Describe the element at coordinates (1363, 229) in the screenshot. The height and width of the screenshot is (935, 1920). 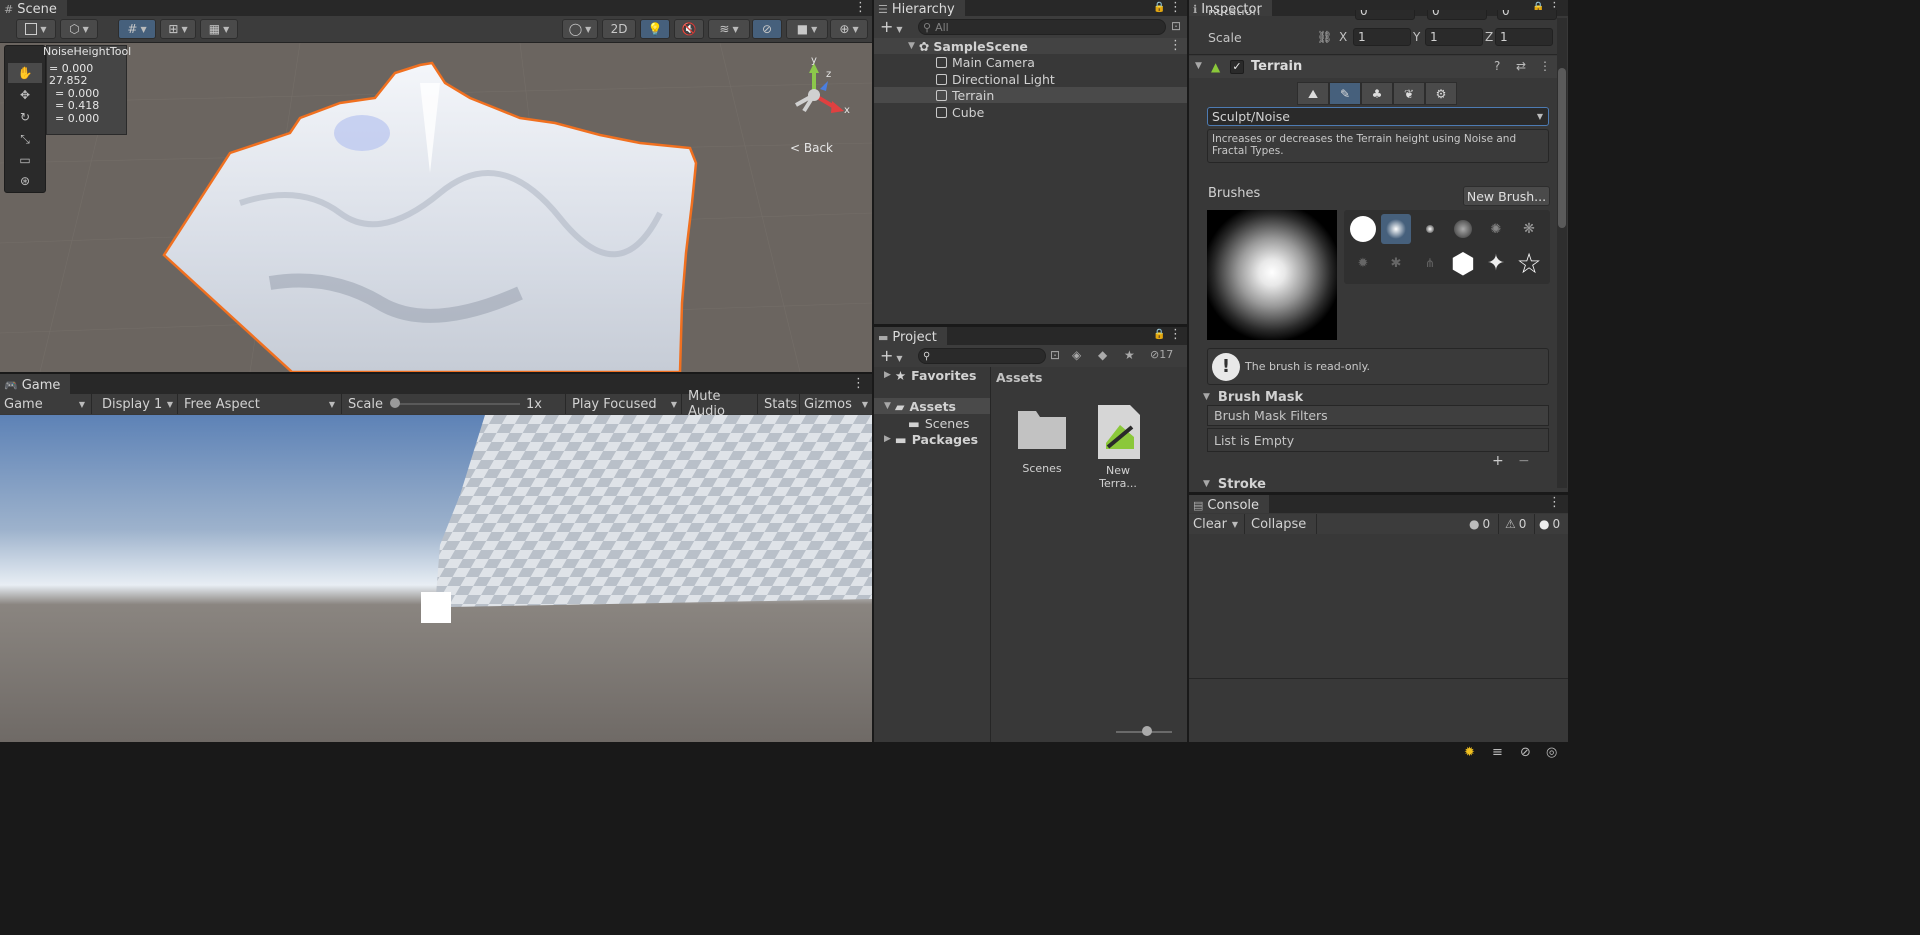
I see `brush-hard-round` at that location.